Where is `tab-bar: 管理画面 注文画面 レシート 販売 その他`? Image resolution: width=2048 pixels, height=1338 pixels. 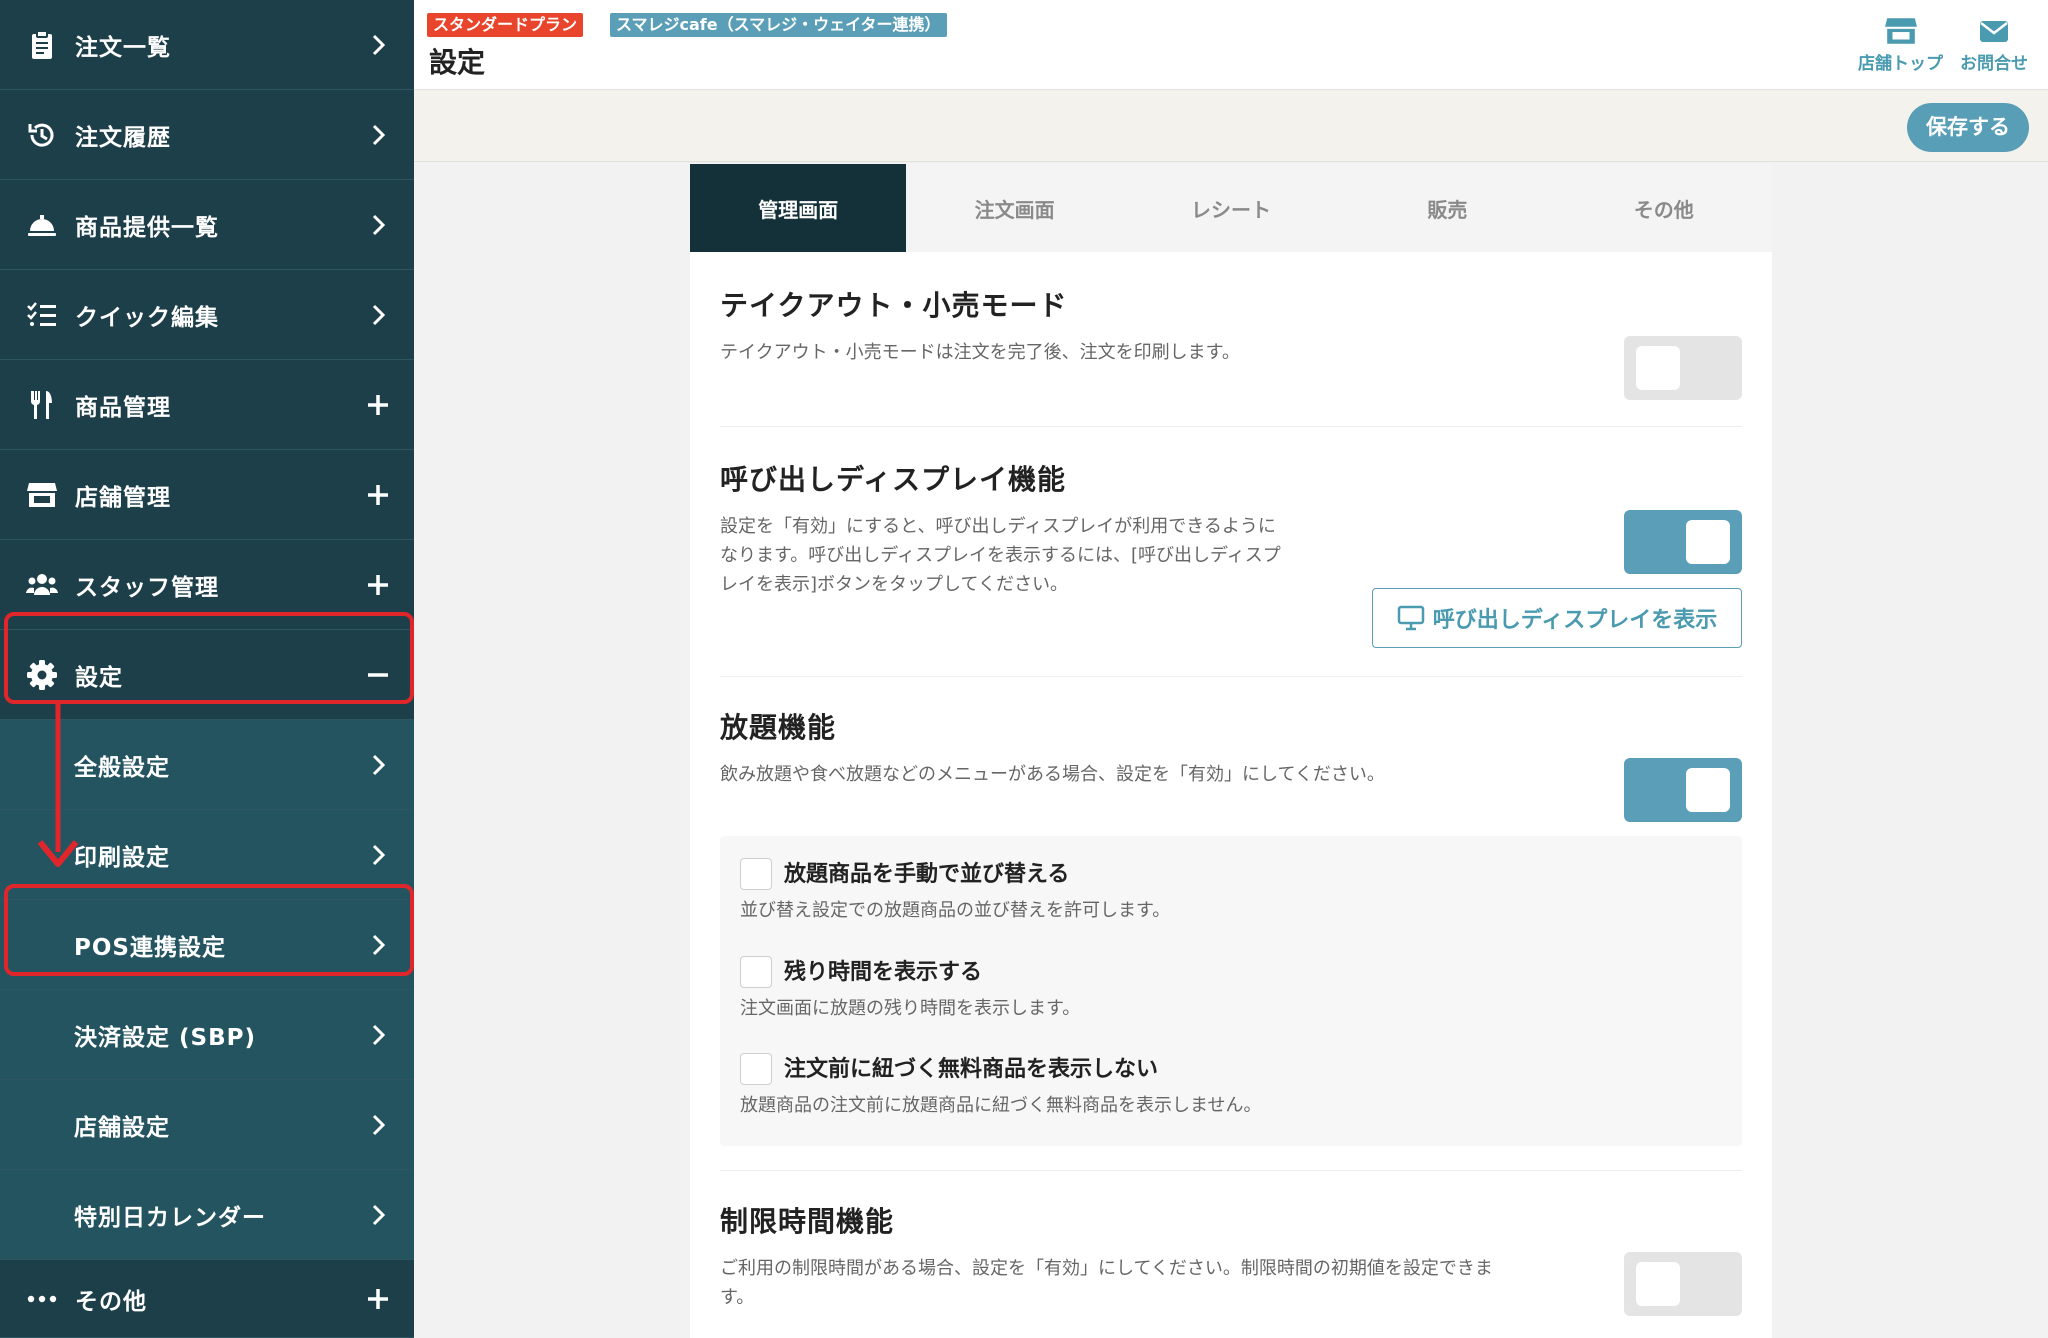
tab-bar: 管理画面 注文画面 レシート 販売 その他 is located at coordinates (1231, 208).